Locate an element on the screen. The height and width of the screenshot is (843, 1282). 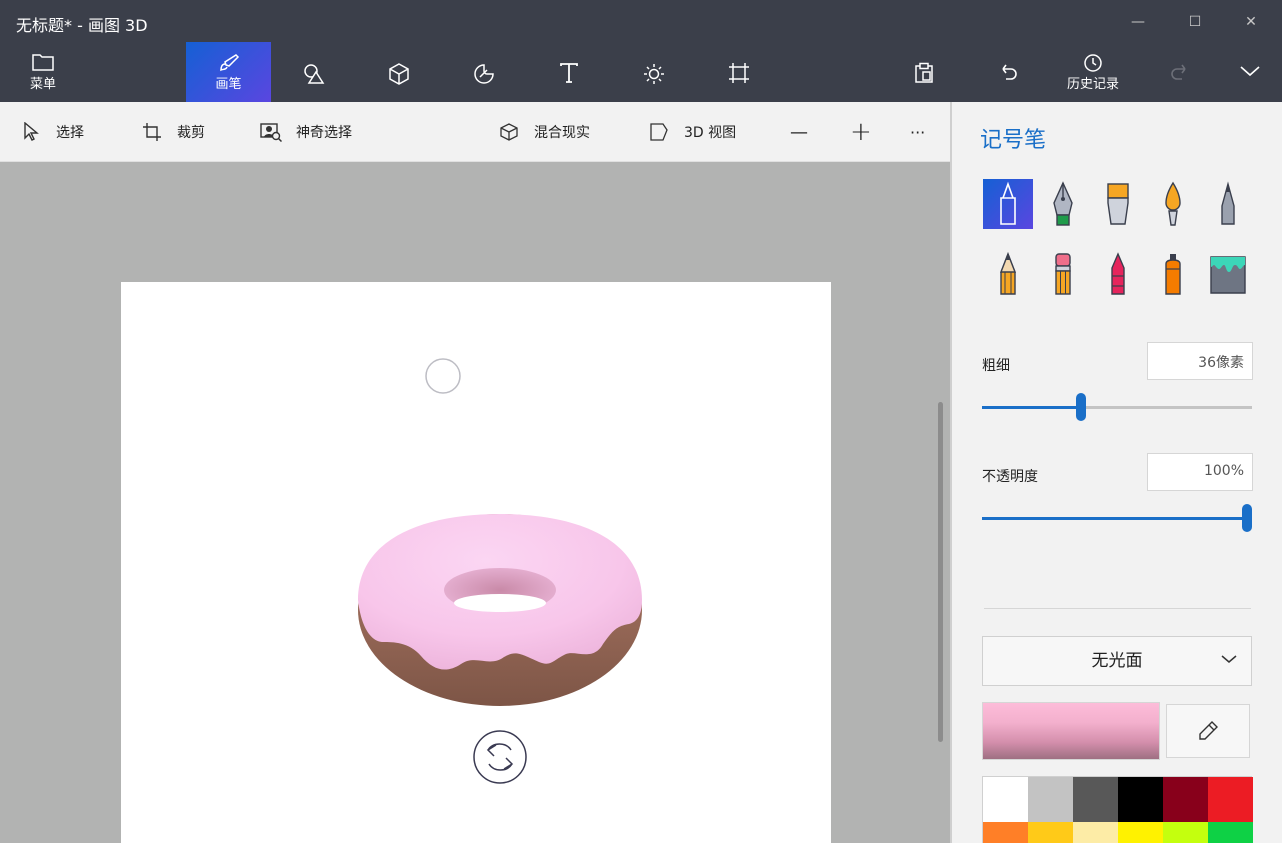
eraser-icon is located at coordinates (1063, 274).